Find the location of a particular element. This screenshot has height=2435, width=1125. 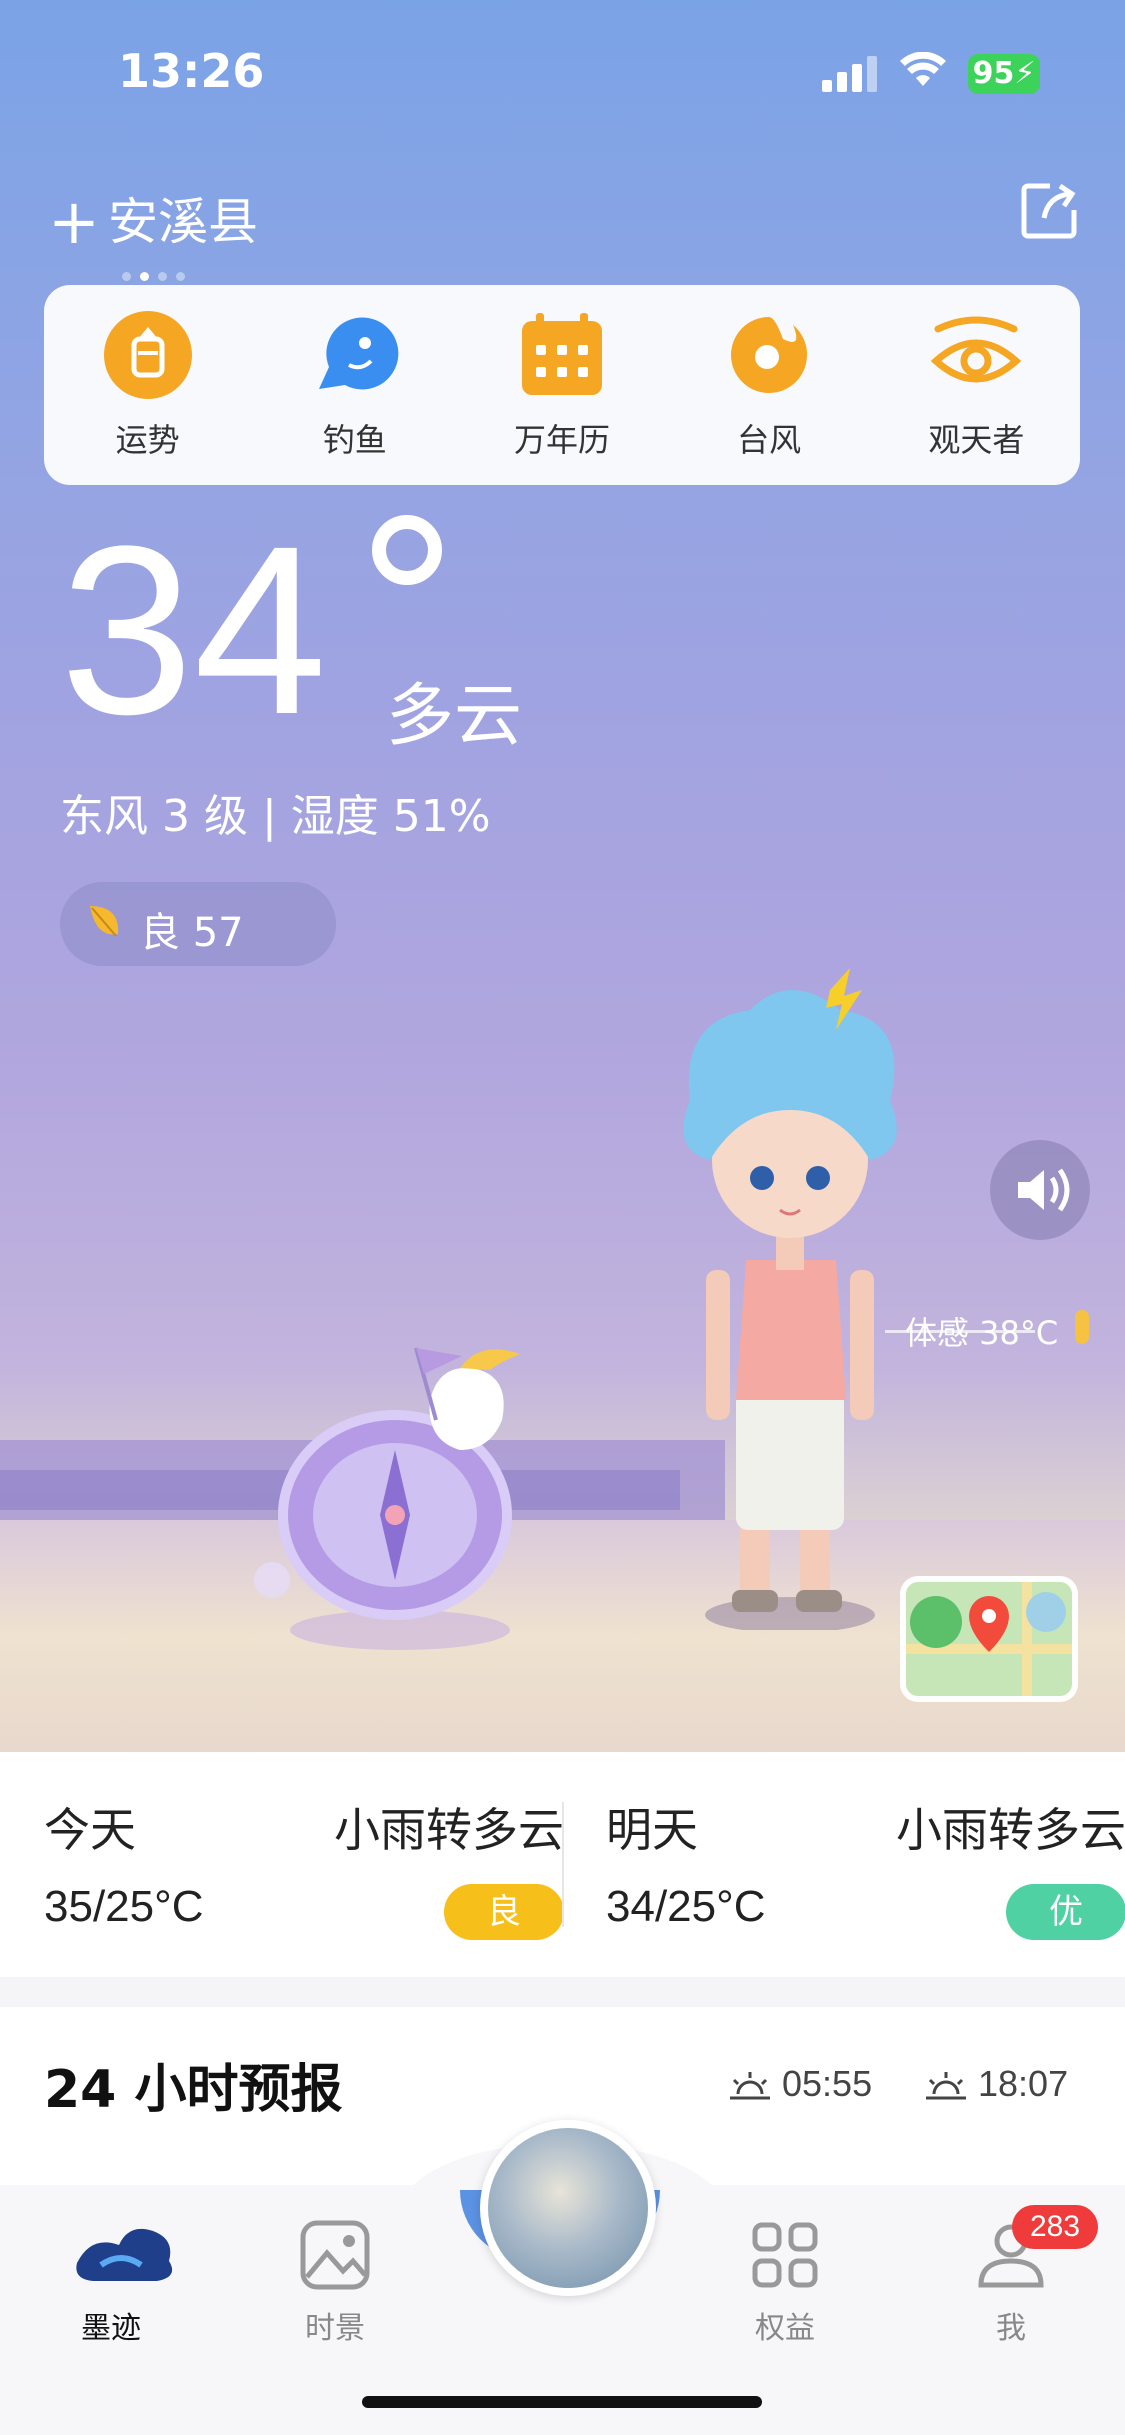

quick-action-label: 万年历 is located at coordinates (561, 440).